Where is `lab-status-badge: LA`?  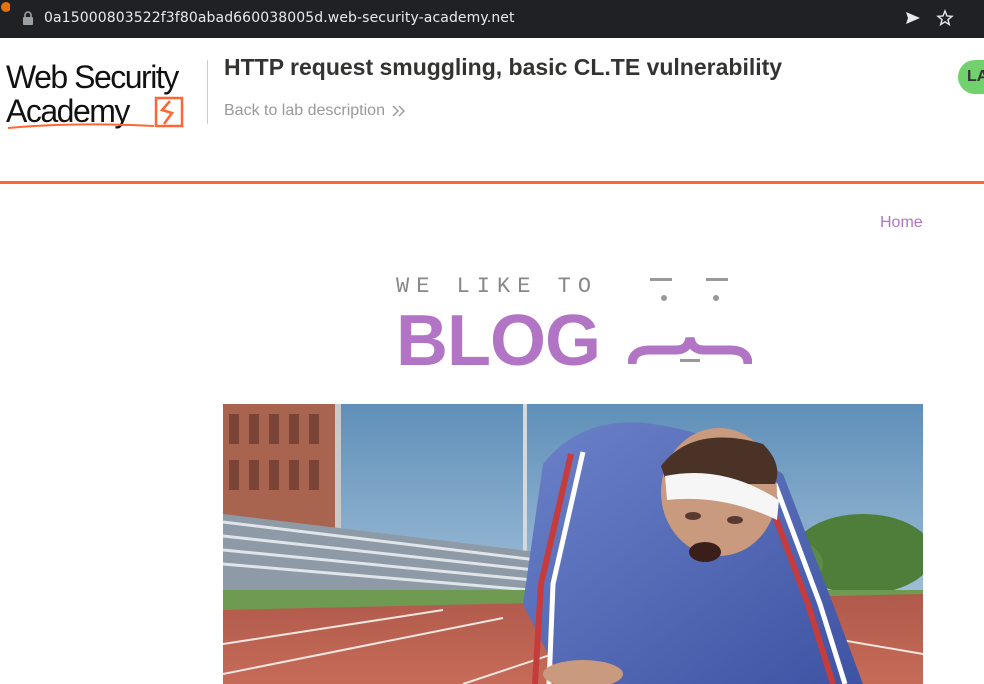 lab-status-badge: LA is located at coordinates (971, 77).